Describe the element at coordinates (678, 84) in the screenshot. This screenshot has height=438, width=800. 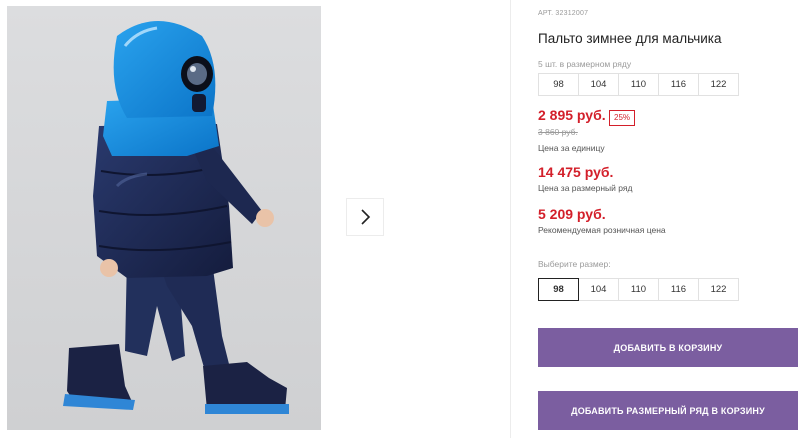
I see `size-row-cell: 116` at that location.